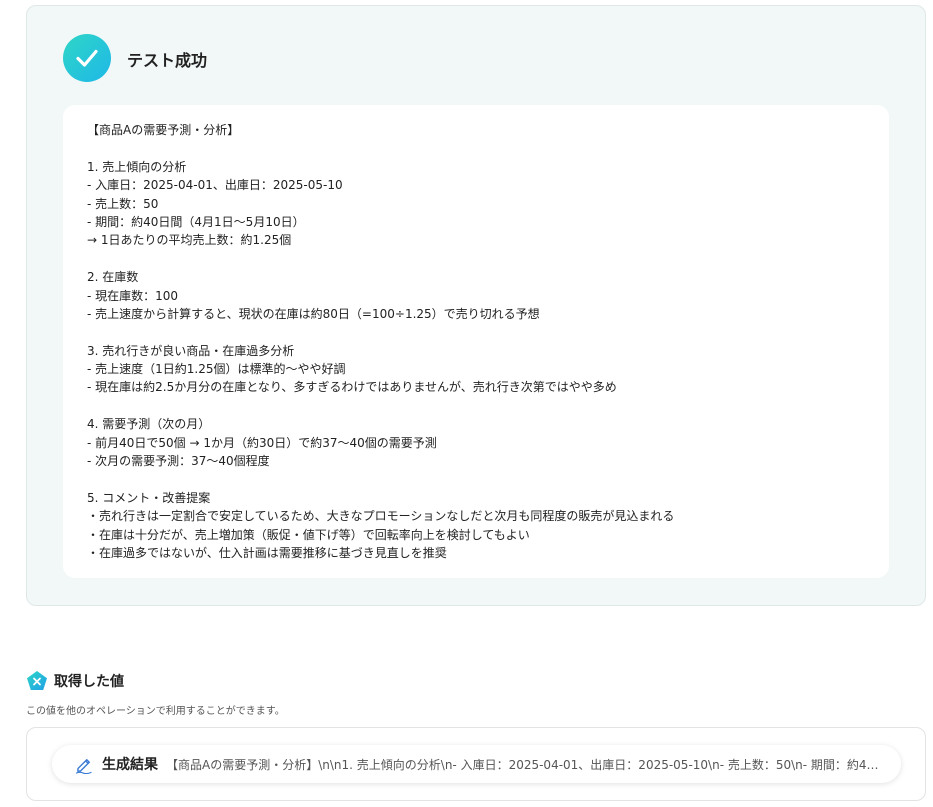 The height and width of the screenshot is (807, 933). I want to click on result-line: - 売上数：50, so click(123, 203).